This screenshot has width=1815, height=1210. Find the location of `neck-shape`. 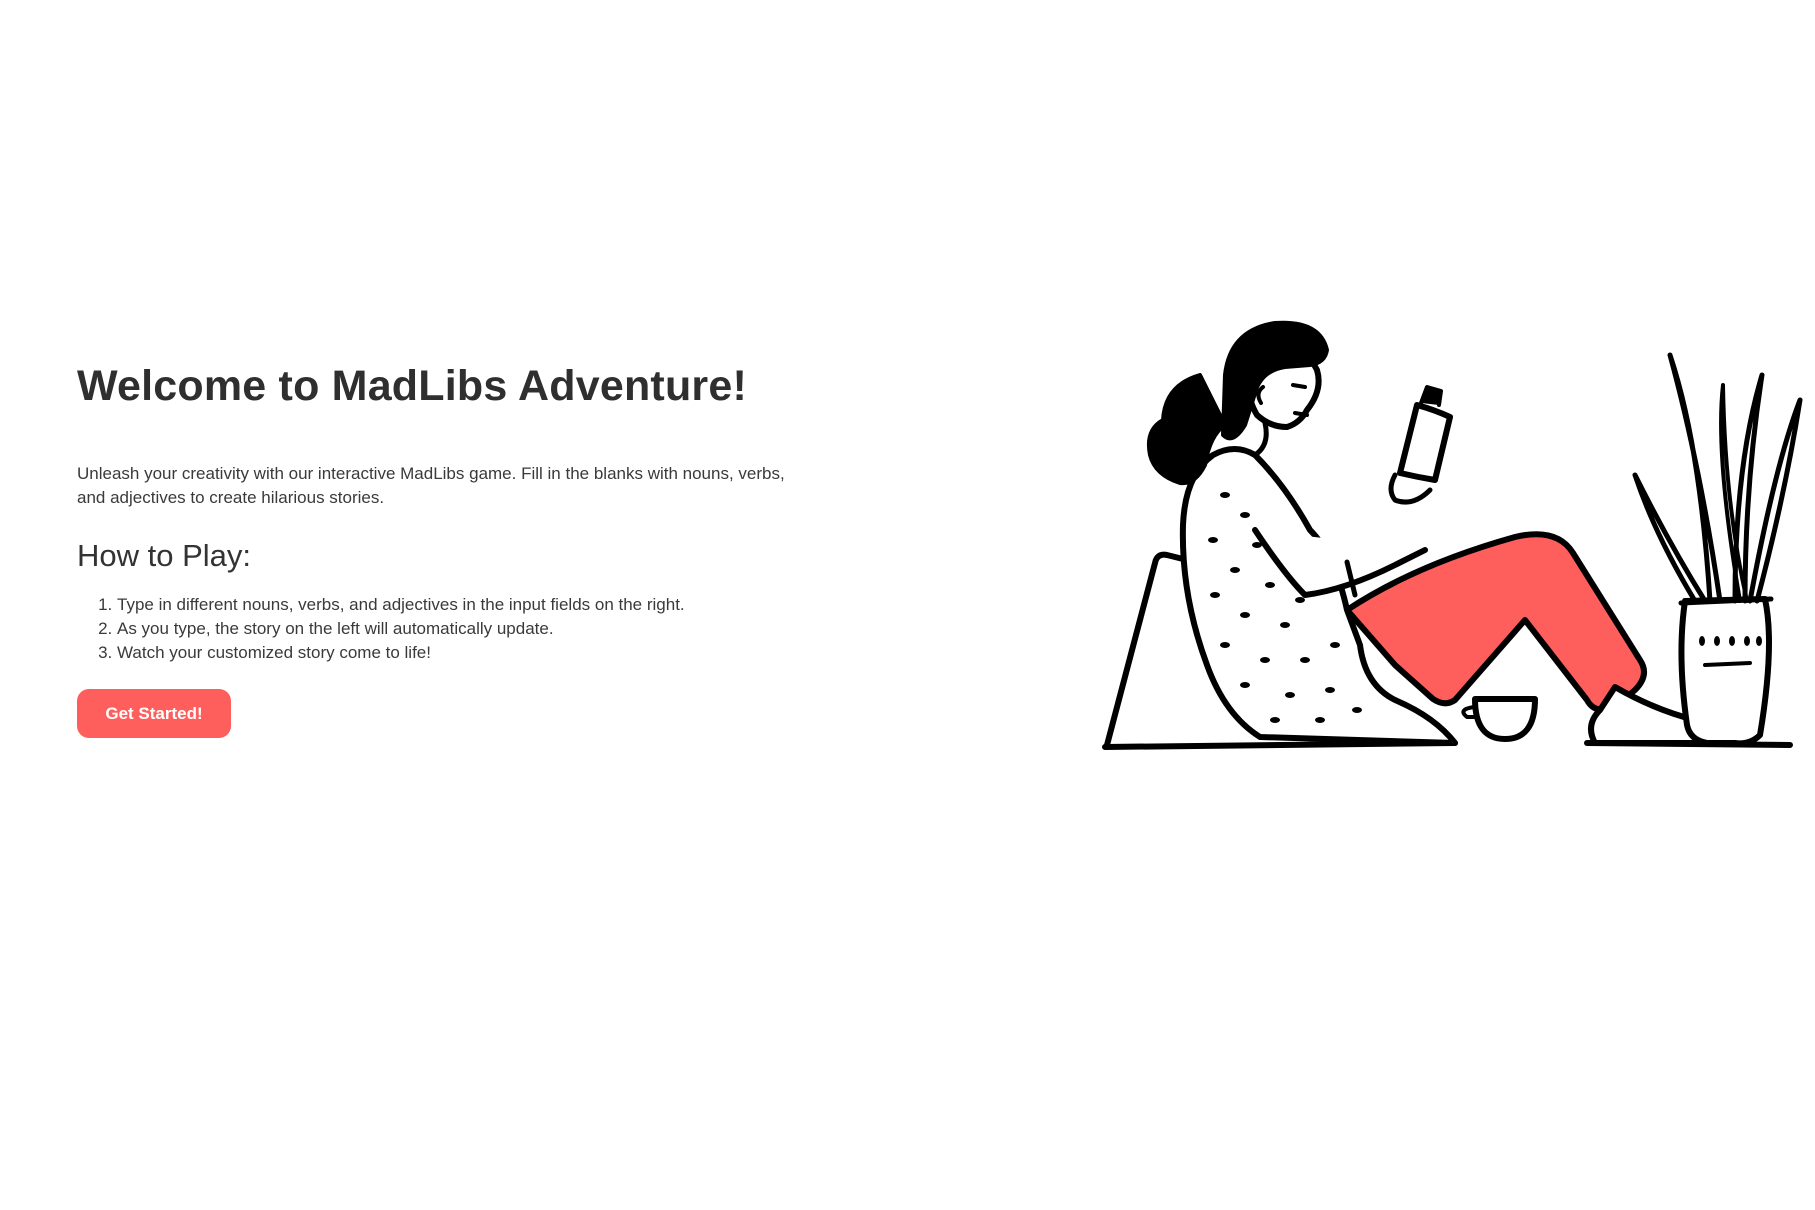

neck-shape is located at coordinates (1260, 439).